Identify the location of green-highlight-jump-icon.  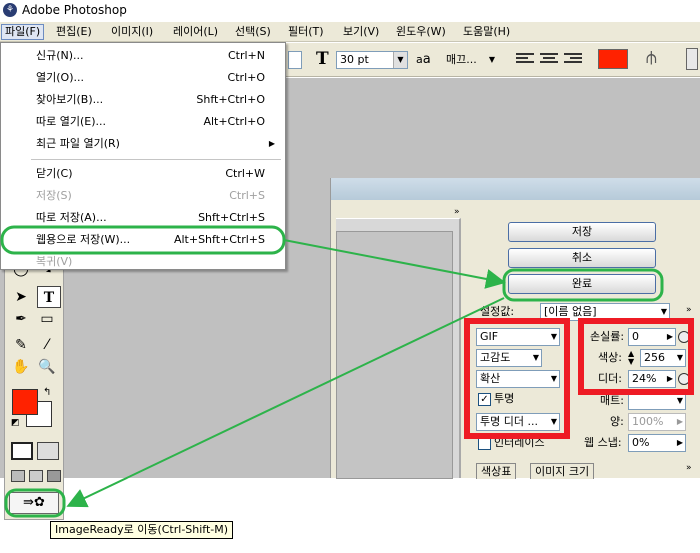
(35, 503).